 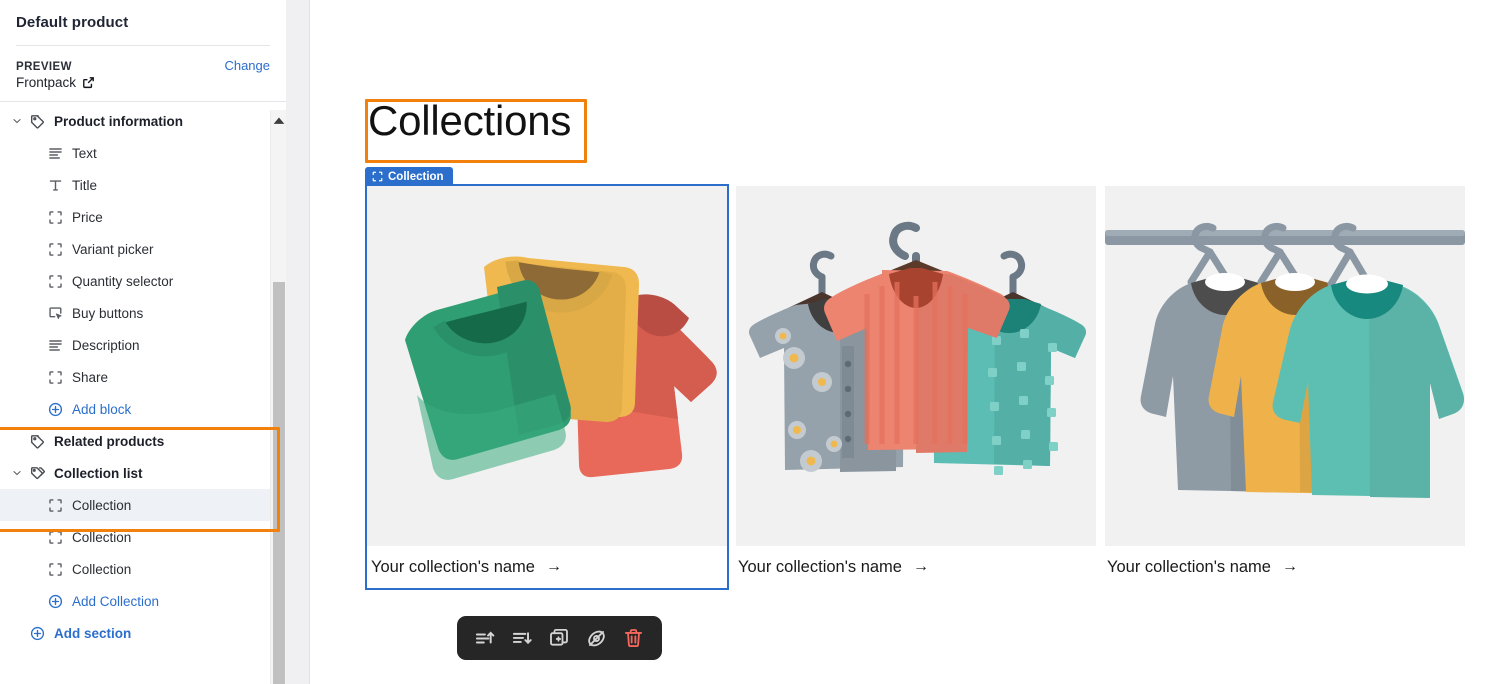 I want to click on sidebar-scrollbar, so click(x=278, y=397).